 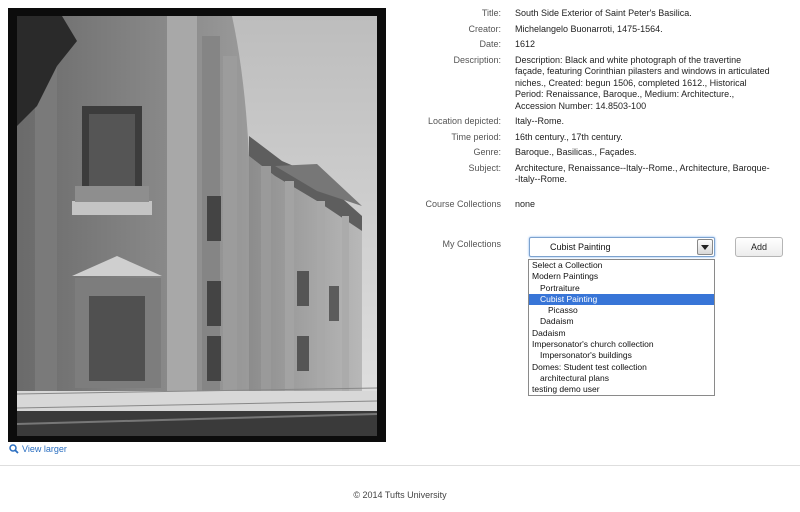 I want to click on dropdown-arrow-button, so click(x=705, y=247).